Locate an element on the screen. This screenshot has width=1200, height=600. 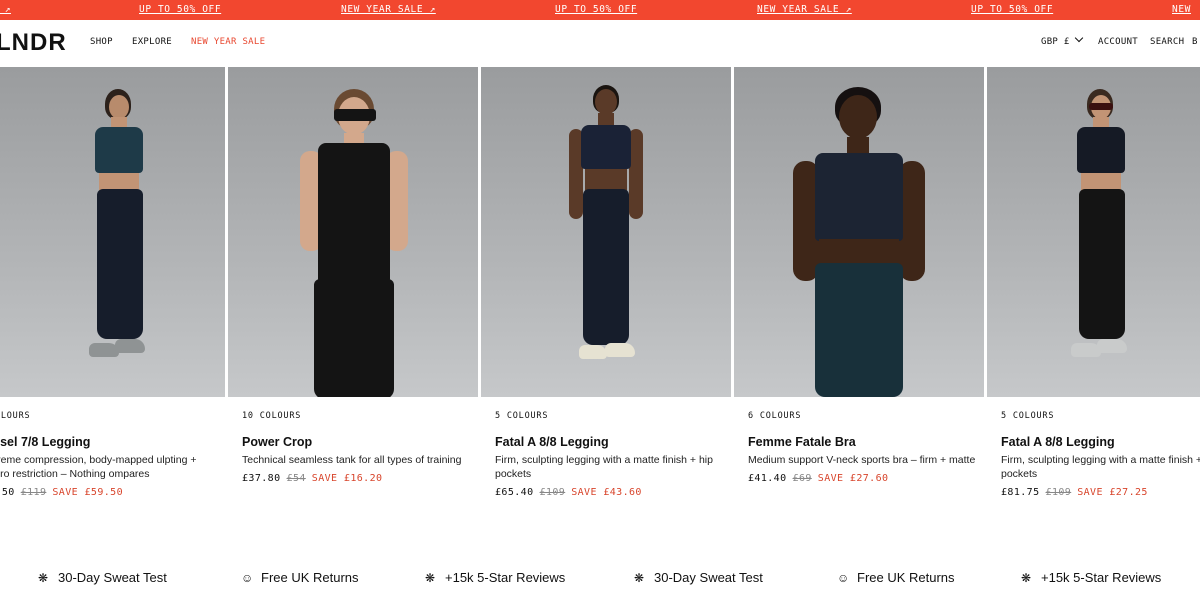
current-price: £81.75 is located at coordinates (1020, 492).